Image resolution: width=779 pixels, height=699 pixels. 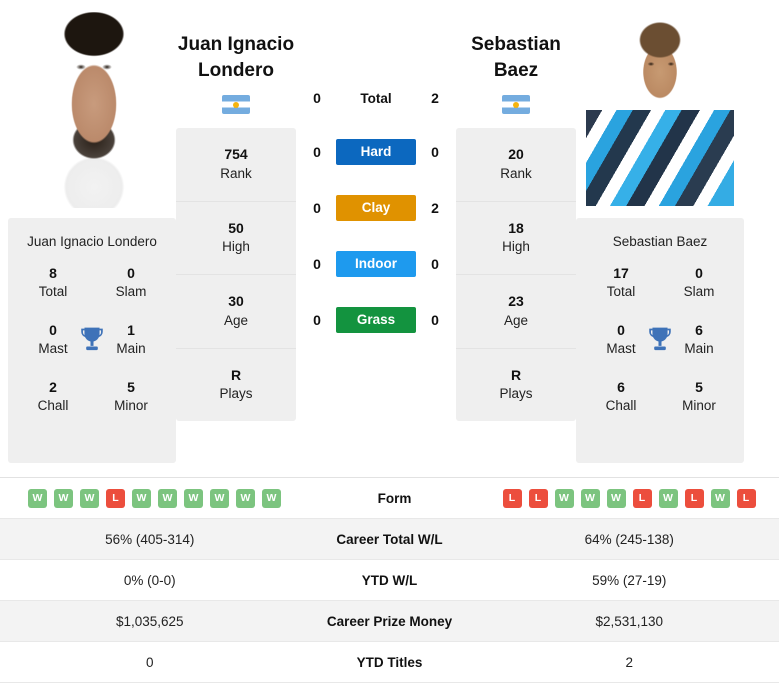 What do you see at coordinates (435, 264) in the screenshot?
I see `h2h-indoor-right: 0` at bounding box center [435, 264].